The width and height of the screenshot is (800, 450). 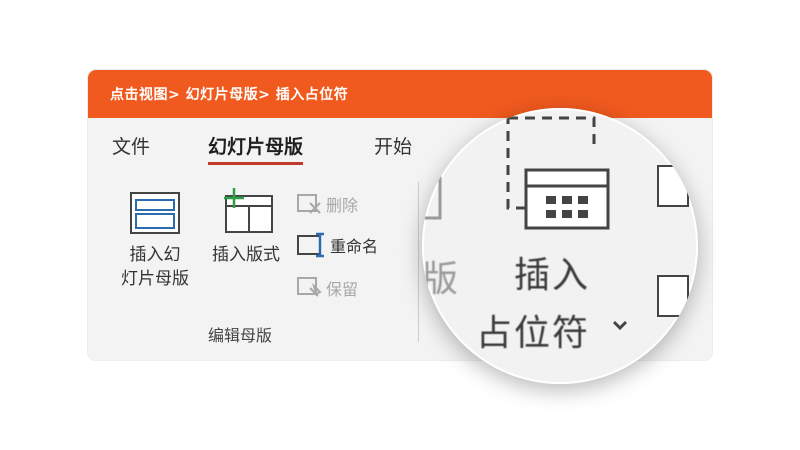 I want to click on rename-button: 重命名, so click(x=337, y=245).